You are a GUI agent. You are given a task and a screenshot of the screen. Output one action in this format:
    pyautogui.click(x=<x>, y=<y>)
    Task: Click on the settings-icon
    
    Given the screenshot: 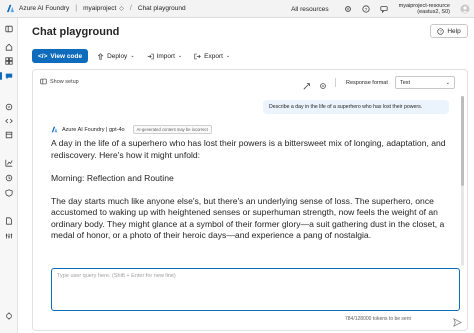 What is the action you would take?
    pyautogui.click(x=348, y=9)
    